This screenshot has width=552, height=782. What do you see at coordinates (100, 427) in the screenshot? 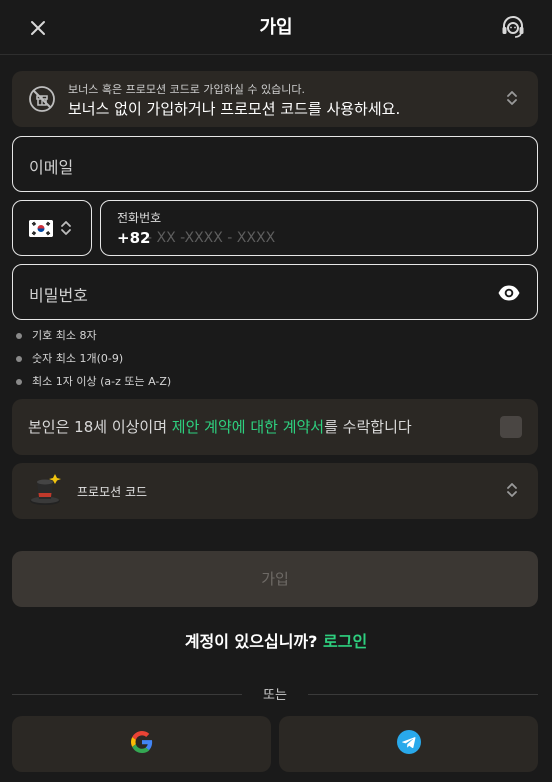
I see `terms-prefix: 본인은 18세 이상이며` at bounding box center [100, 427].